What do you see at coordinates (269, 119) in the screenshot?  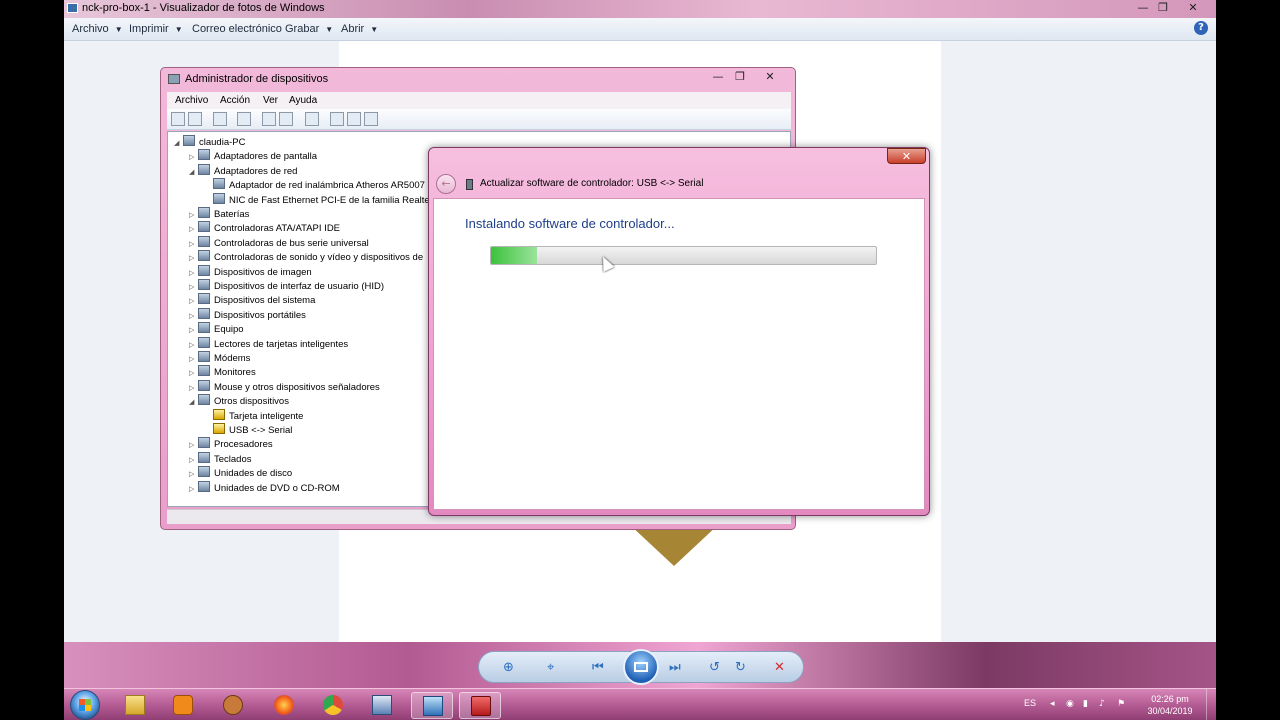 I see `help-icon` at bounding box center [269, 119].